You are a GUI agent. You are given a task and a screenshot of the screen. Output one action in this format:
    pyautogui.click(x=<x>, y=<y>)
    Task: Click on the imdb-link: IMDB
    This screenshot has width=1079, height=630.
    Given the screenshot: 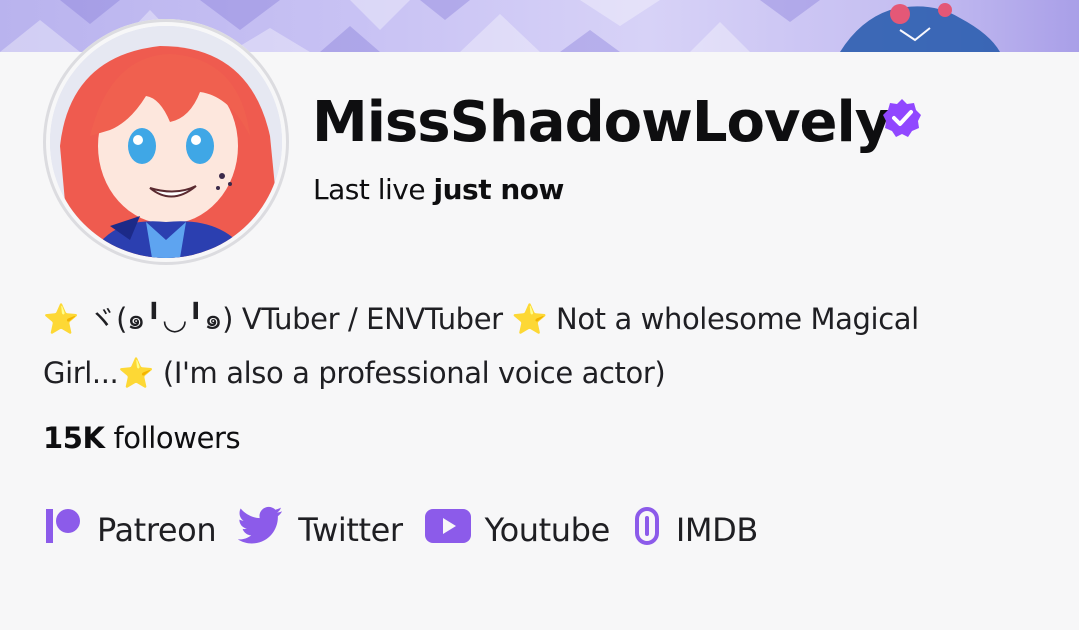 What is the action you would take?
    pyautogui.click(x=695, y=530)
    